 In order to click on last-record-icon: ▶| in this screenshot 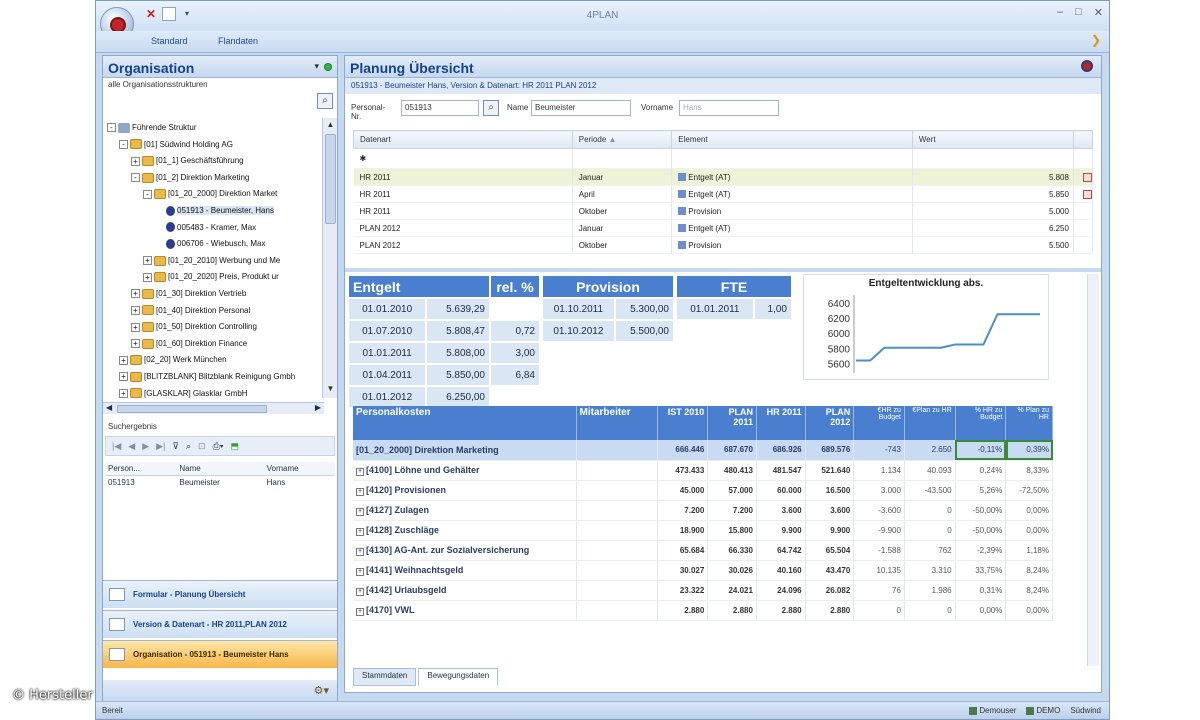, I will do `click(160, 446)`.